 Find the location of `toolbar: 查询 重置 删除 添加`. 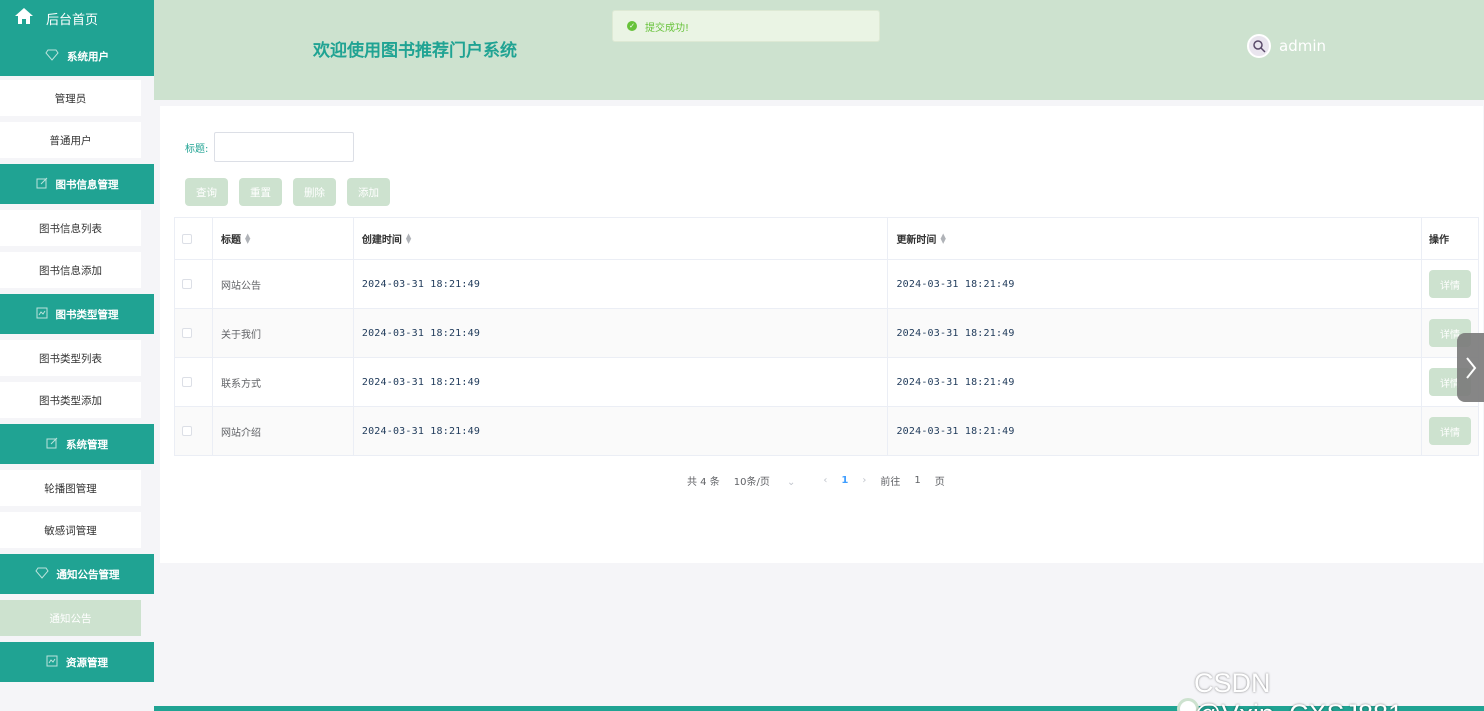

toolbar: 查询 重置 删除 添加 is located at coordinates (293, 192).